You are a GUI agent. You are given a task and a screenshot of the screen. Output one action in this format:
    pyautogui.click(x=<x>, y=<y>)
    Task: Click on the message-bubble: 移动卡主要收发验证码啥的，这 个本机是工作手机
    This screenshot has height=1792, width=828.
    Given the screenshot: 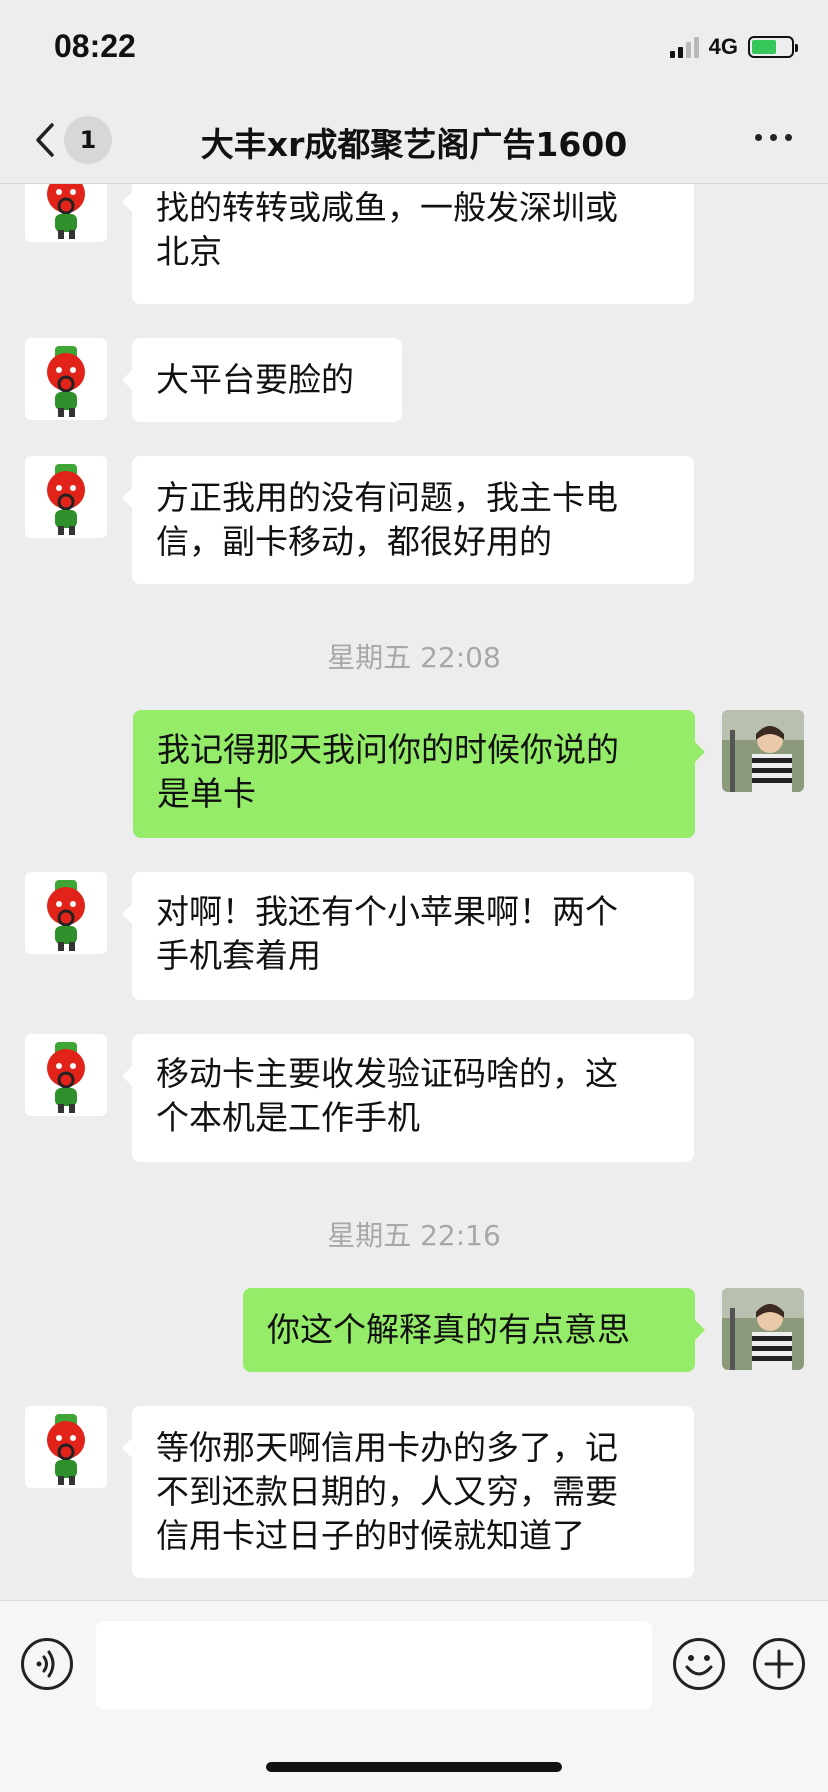 What is the action you would take?
    pyautogui.click(x=408, y=1098)
    